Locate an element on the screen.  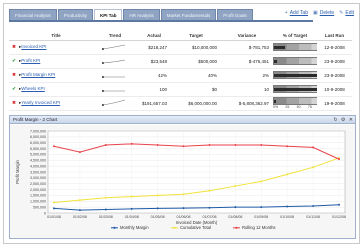
tab-profit-goals: Profit Goals is located at coordinates (235, 14).